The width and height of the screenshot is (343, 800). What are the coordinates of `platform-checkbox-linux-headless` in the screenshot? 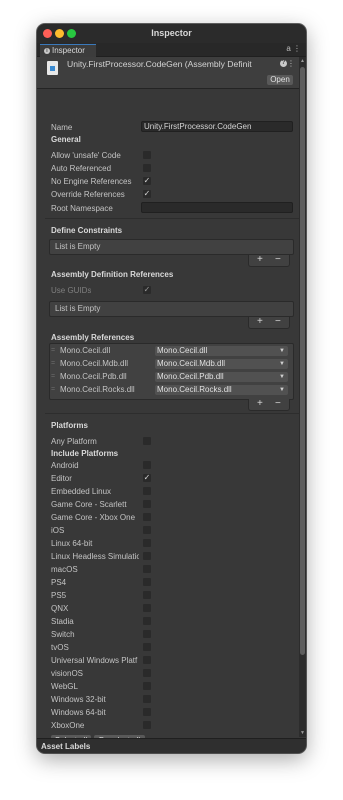 It's located at (147, 556).